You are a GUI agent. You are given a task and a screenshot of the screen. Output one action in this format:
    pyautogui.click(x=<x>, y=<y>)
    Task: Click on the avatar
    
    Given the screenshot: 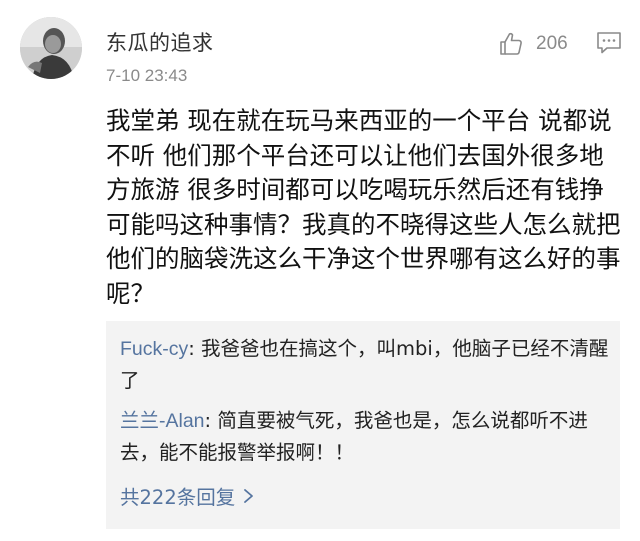 What is the action you would take?
    pyautogui.click(x=51, y=48)
    